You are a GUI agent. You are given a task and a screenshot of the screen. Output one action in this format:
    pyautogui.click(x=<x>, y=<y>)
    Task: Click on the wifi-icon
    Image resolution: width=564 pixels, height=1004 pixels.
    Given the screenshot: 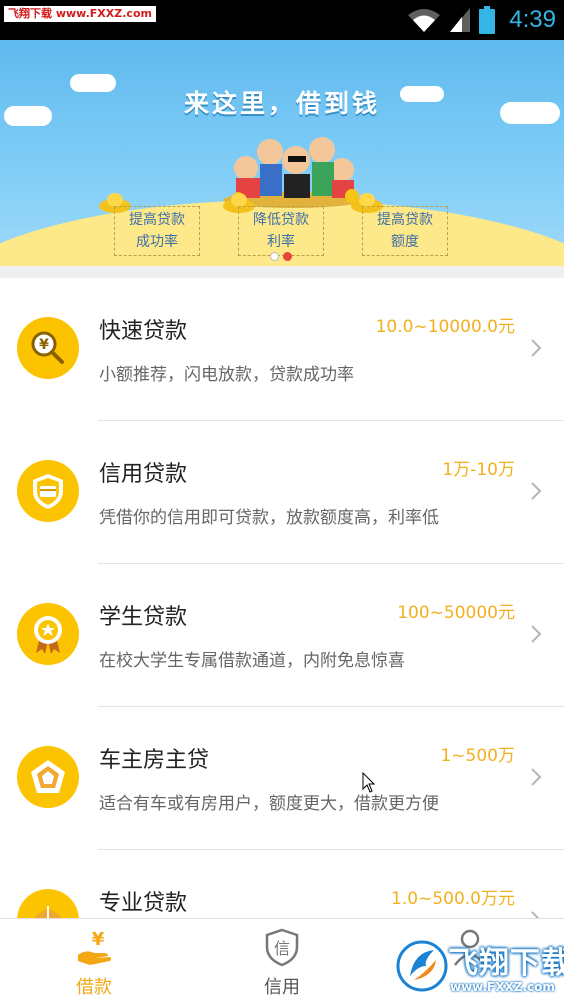 What is the action you would take?
    pyautogui.click(x=424, y=20)
    